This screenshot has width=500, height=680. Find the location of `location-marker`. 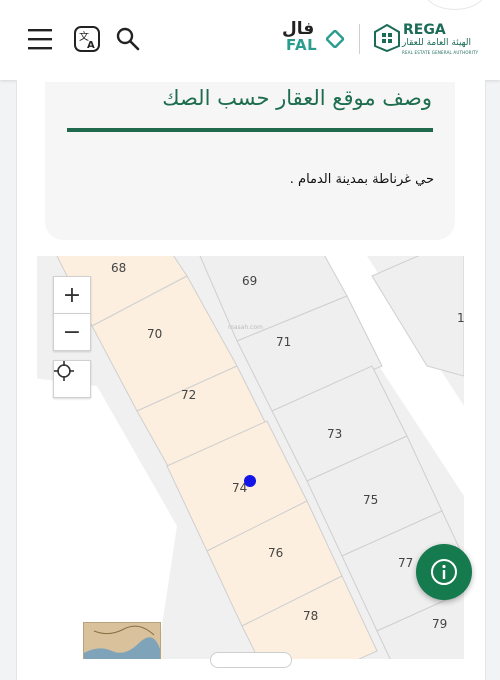

location-marker is located at coordinates (250, 481).